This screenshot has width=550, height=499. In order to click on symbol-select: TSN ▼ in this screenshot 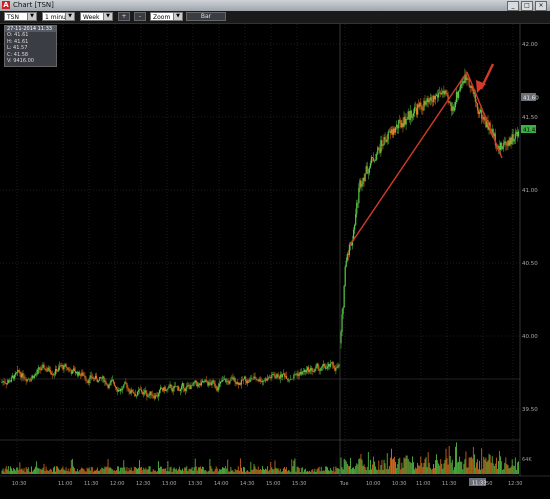, I will do `click(20, 16)`.